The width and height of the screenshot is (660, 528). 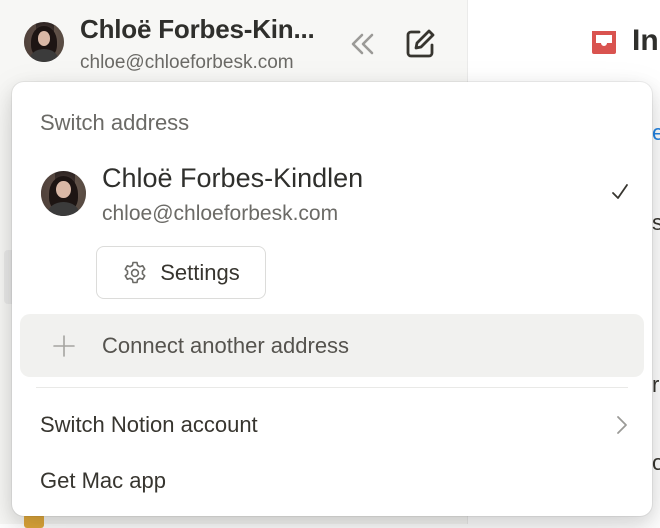 I want to click on peek-text: s, so click(x=656, y=222).